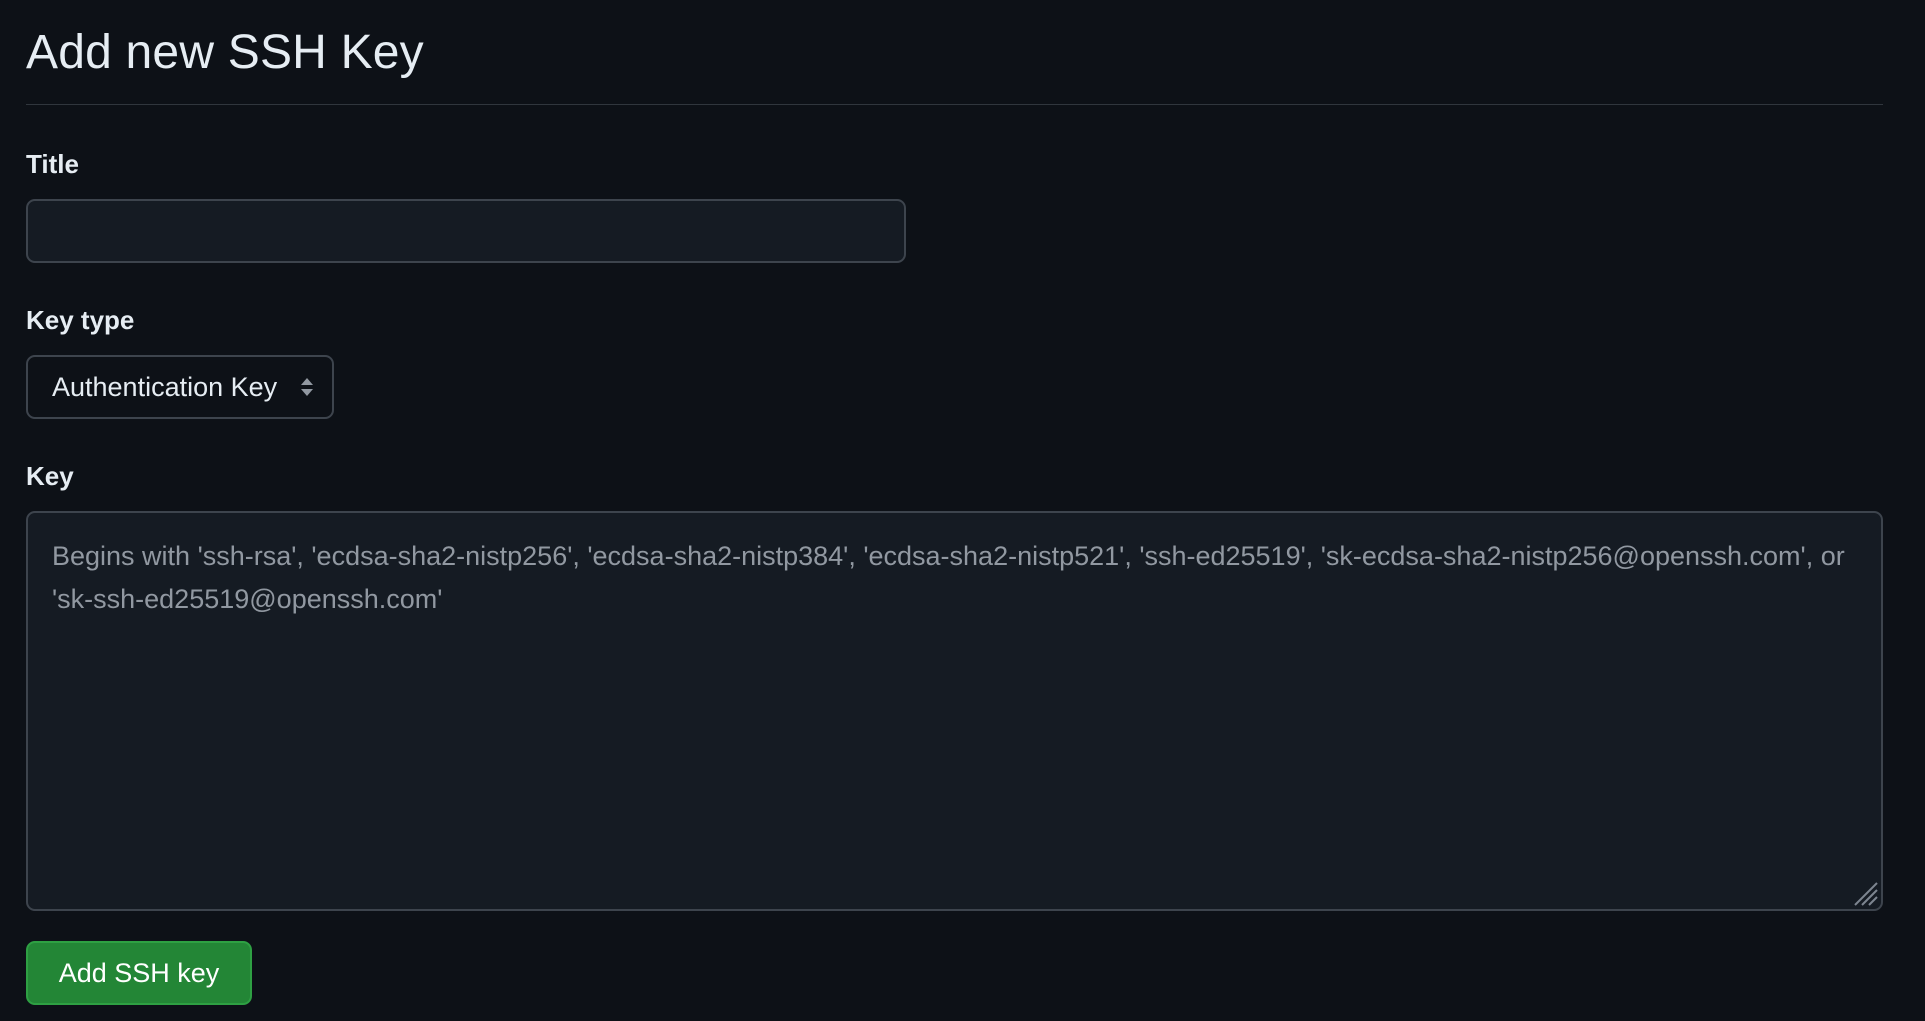  What do you see at coordinates (225, 52) in the screenshot?
I see `page-title: Add new SSH Key` at bounding box center [225, 52].